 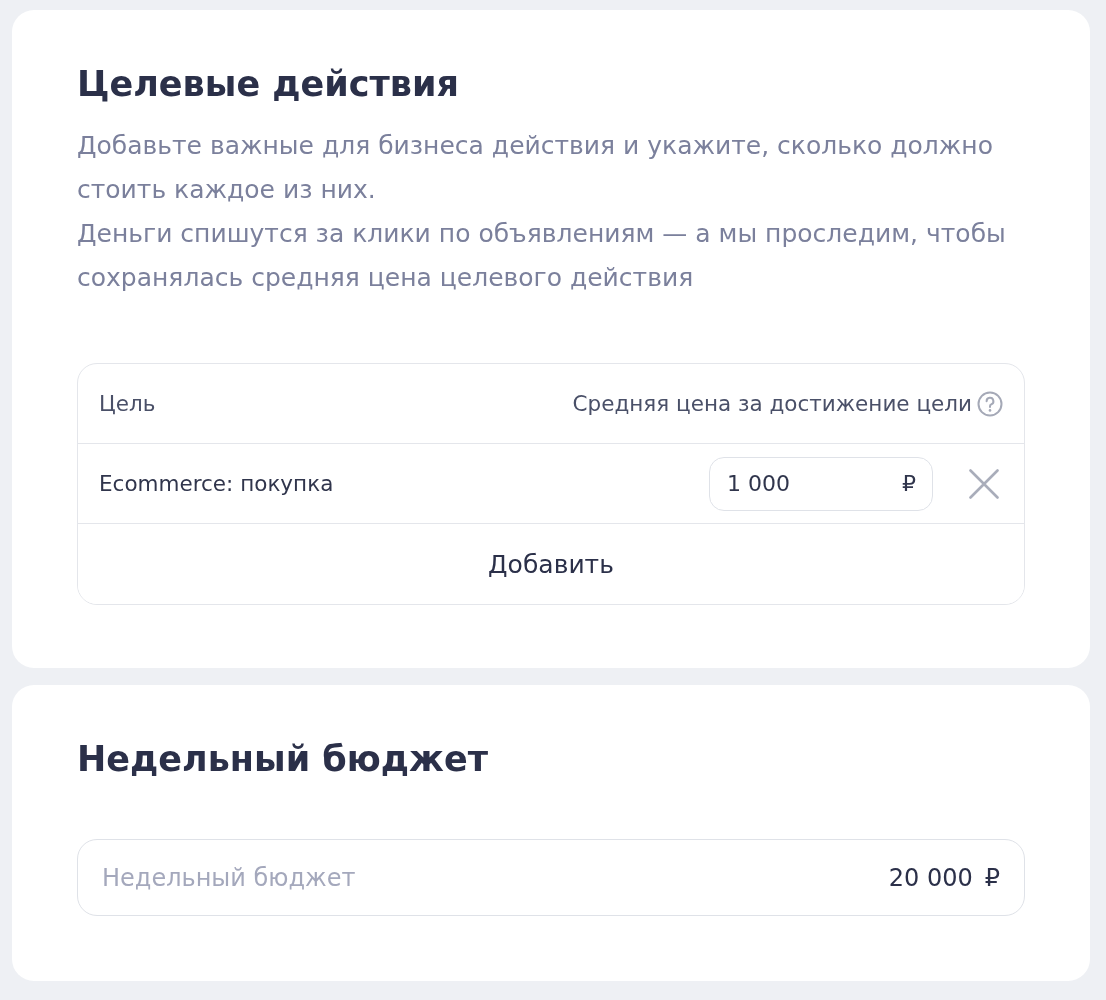 What do you see at coordinates (216, 483) in the screenshot?
I see `table-cell: Ecommerce: покупка` at bounding box center [216, 483].